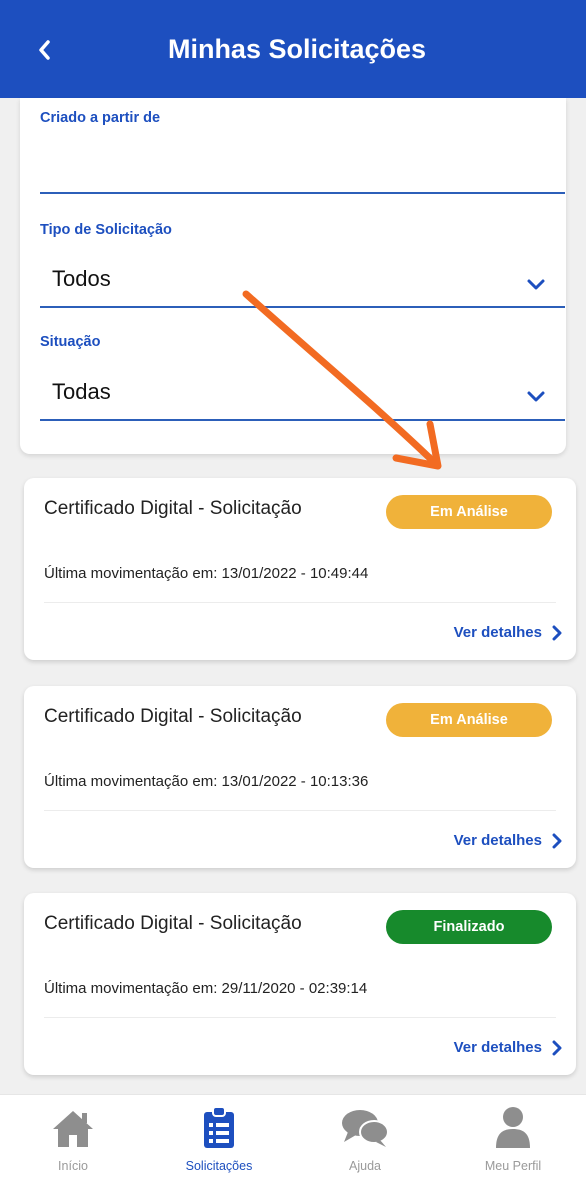 This screenshot has height=1188, width=586. I want to click on created-from-input, so click(304, 165).